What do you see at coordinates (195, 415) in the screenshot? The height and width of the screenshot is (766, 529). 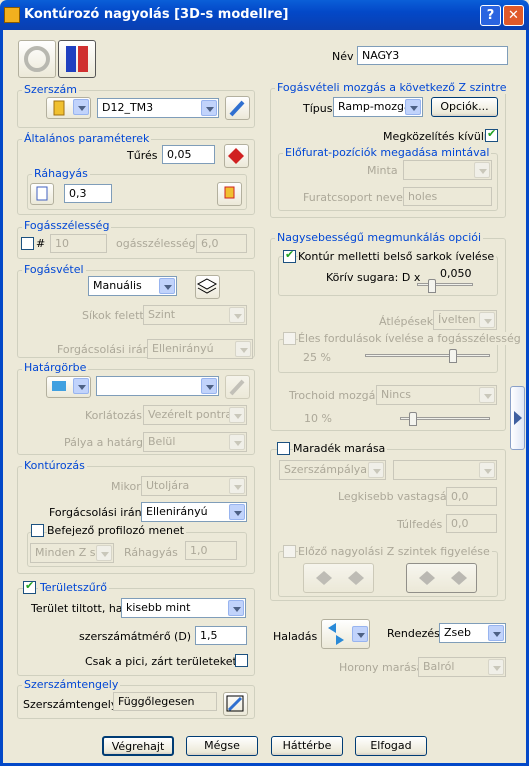 I see `korlatozas-select: Vezérelt pontra` at bounding box center [195, 415].